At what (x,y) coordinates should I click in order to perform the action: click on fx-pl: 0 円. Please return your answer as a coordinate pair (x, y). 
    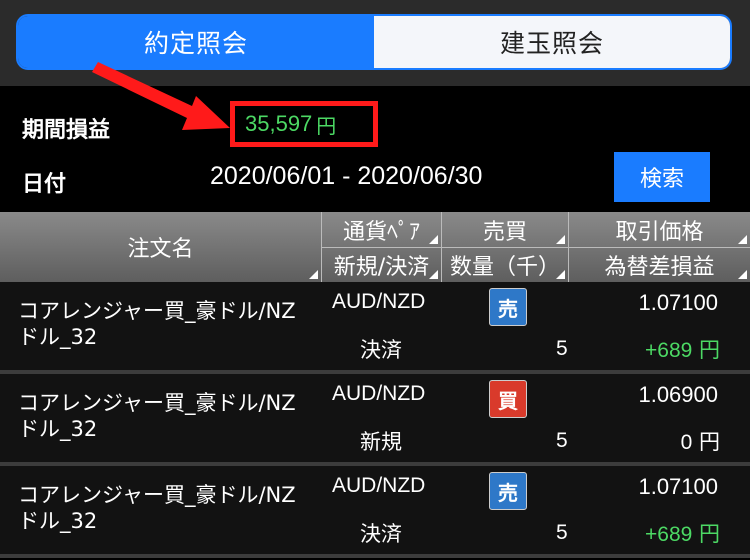
    Looking at the image, I should click on (700, 441).